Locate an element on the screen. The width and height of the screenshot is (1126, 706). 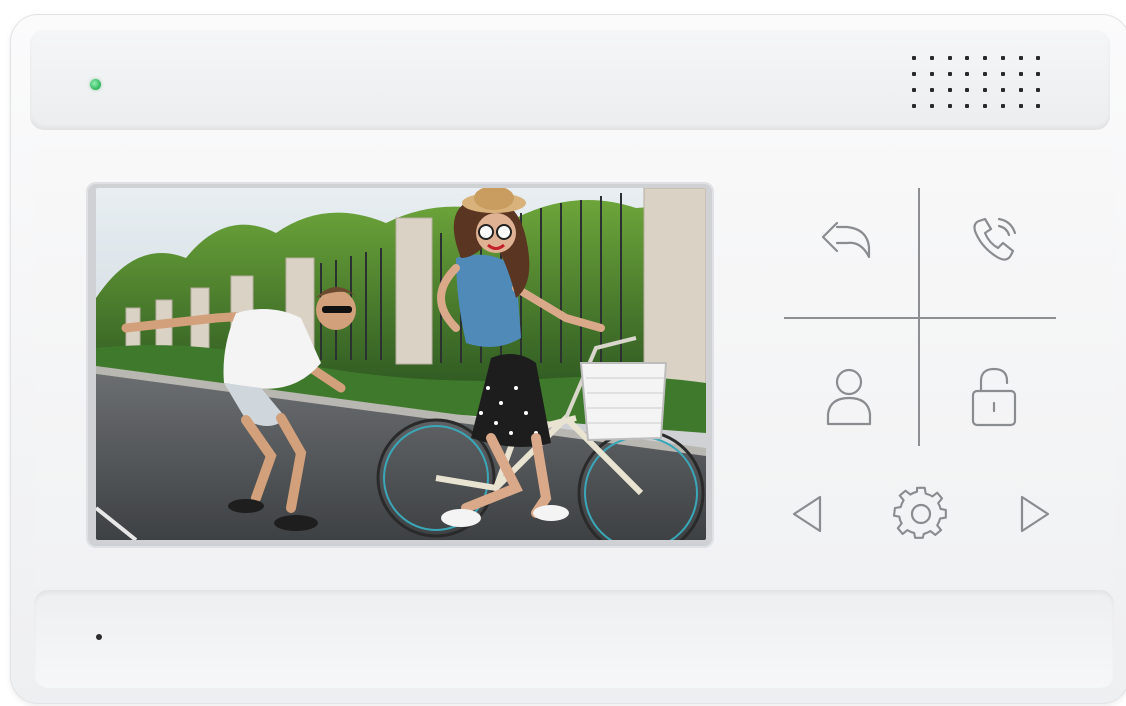
monitor-button is located at coordinates (849, 397).